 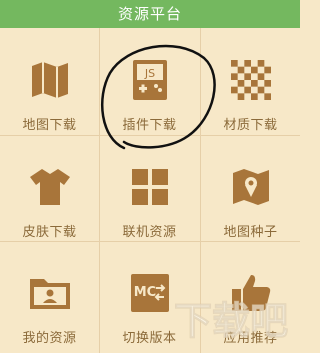 I want to click on tile-label: 材质下载, so click(x=250, y=125).